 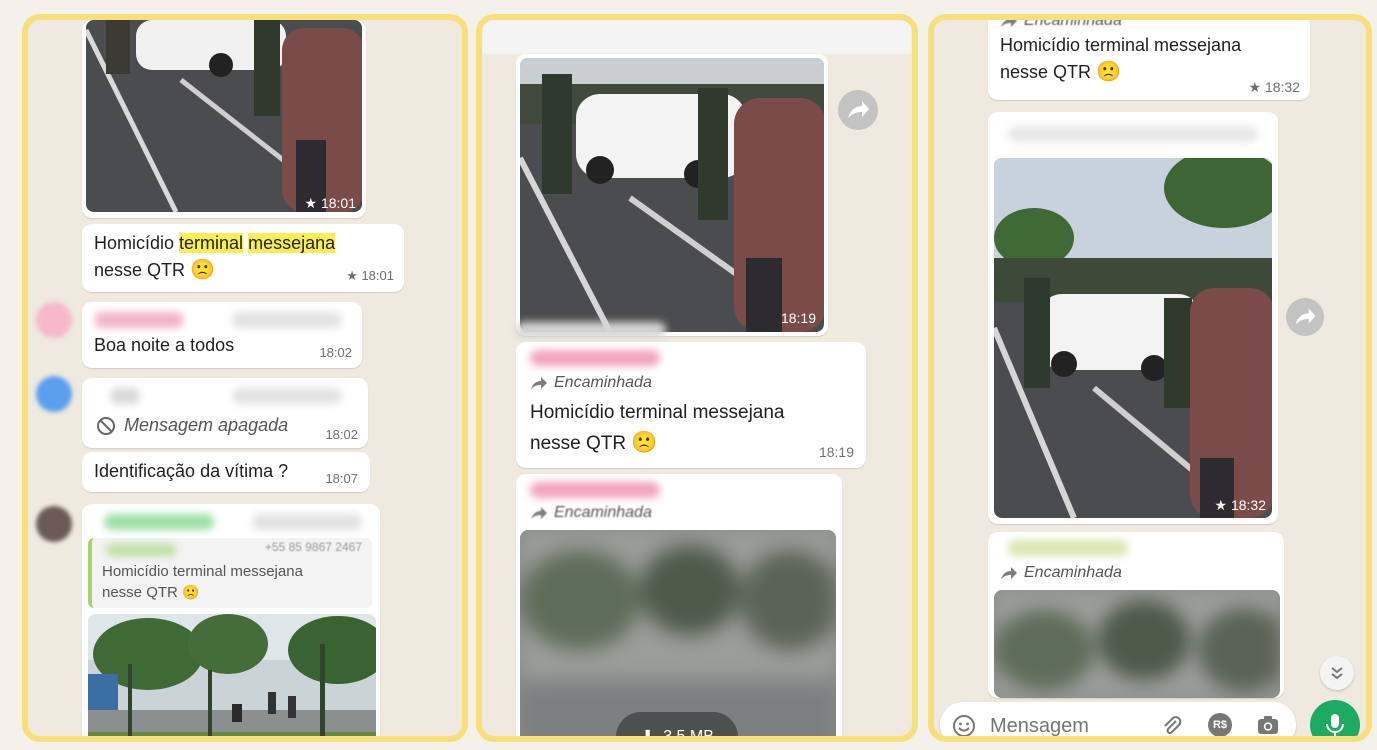 What do you see at coordinates (341, 478) in the screenshot?
I see `message-time: 18:07` at bounding box center [341, 478].